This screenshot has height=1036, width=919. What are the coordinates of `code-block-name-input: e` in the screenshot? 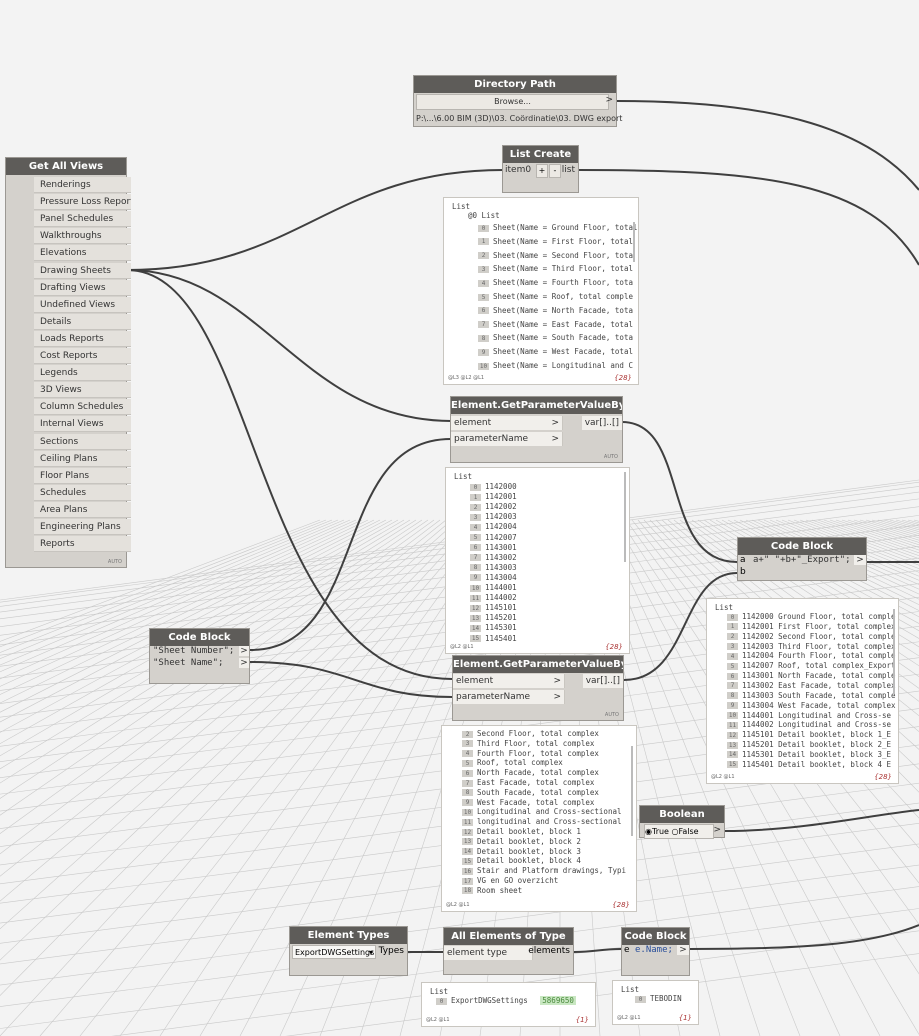 It's located at (627, 950).